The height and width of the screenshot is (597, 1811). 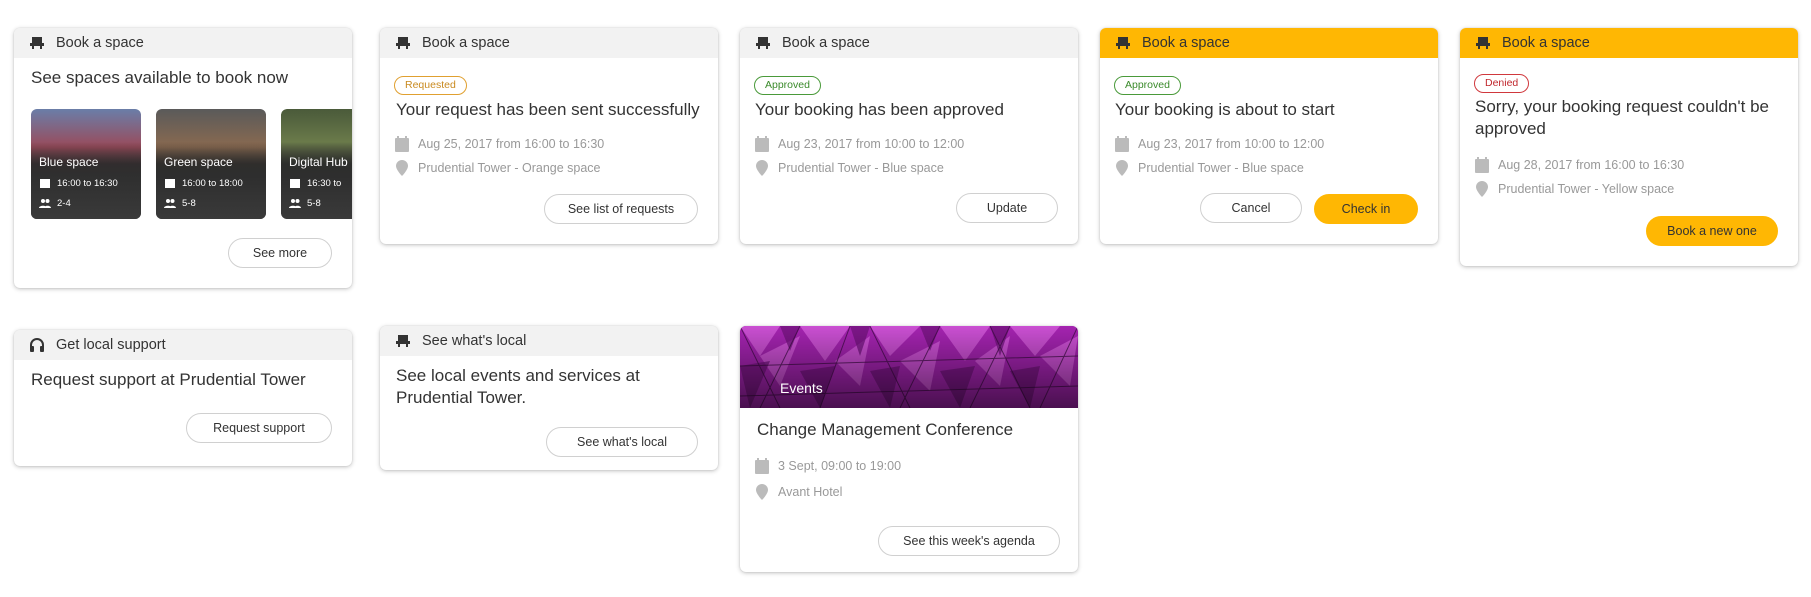 I want to click on tile-time: 16:00 to 18:00, so click(x=212, y=183).